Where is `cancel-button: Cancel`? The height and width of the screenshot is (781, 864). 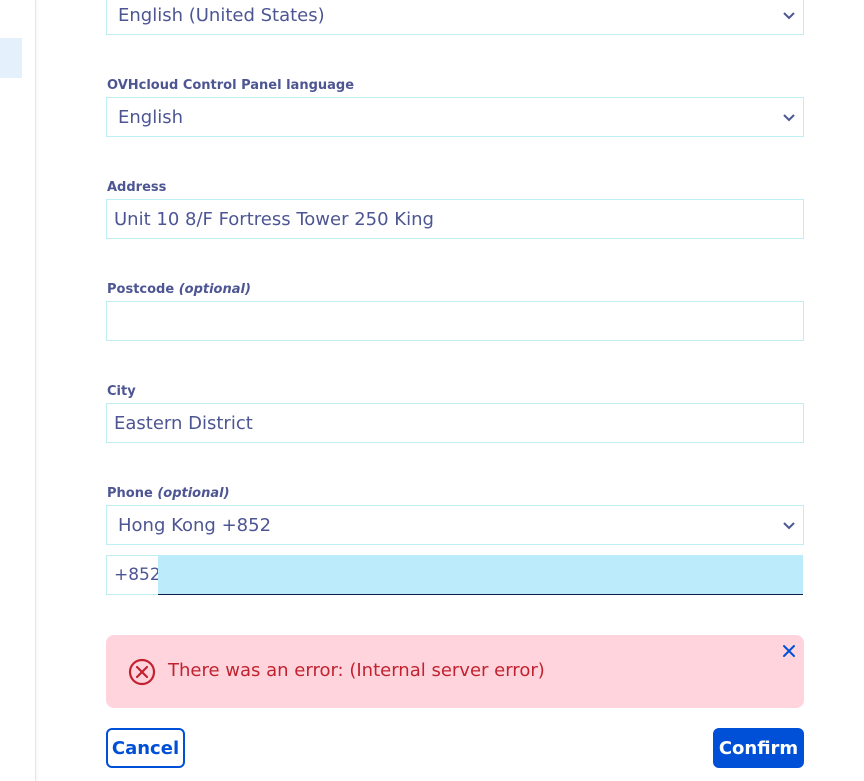 cancel-button: Cancel is located at coordinates (145, 748).